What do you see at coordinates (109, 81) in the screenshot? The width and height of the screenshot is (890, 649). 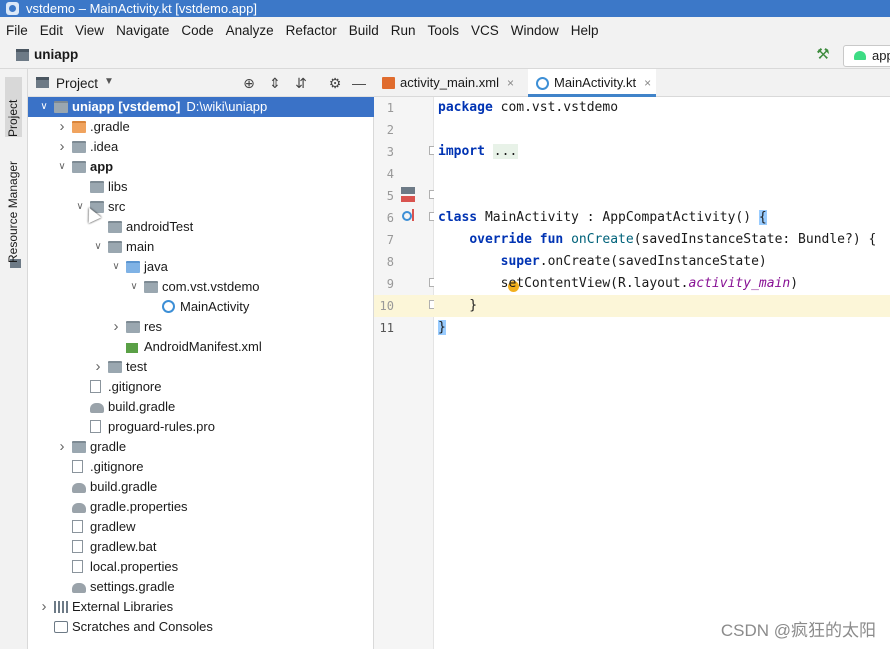 I see `chevron-down-icon: ▼` at bounding box center [109, 81].